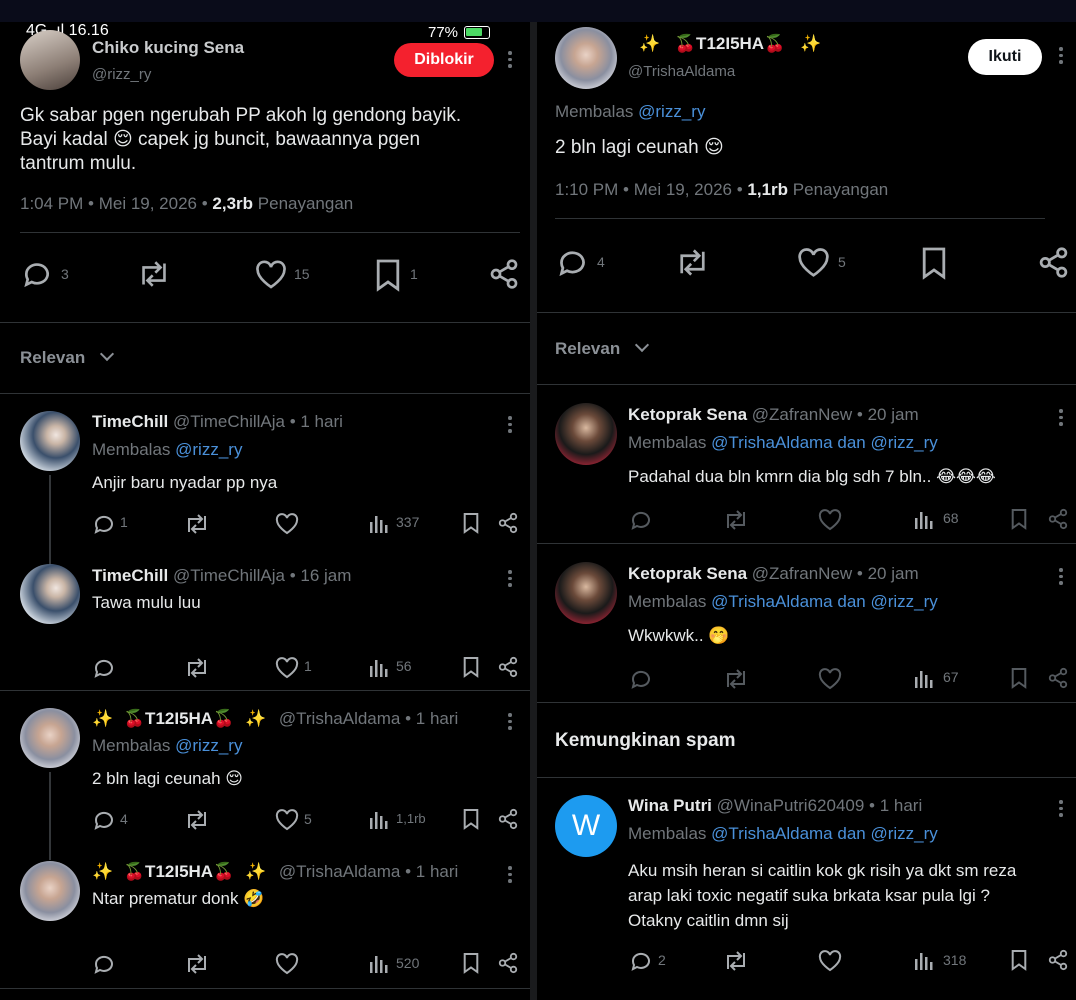 This screenshot has width=1076, height=1000. I want to click on reply-count: 4, so click(124, 819).